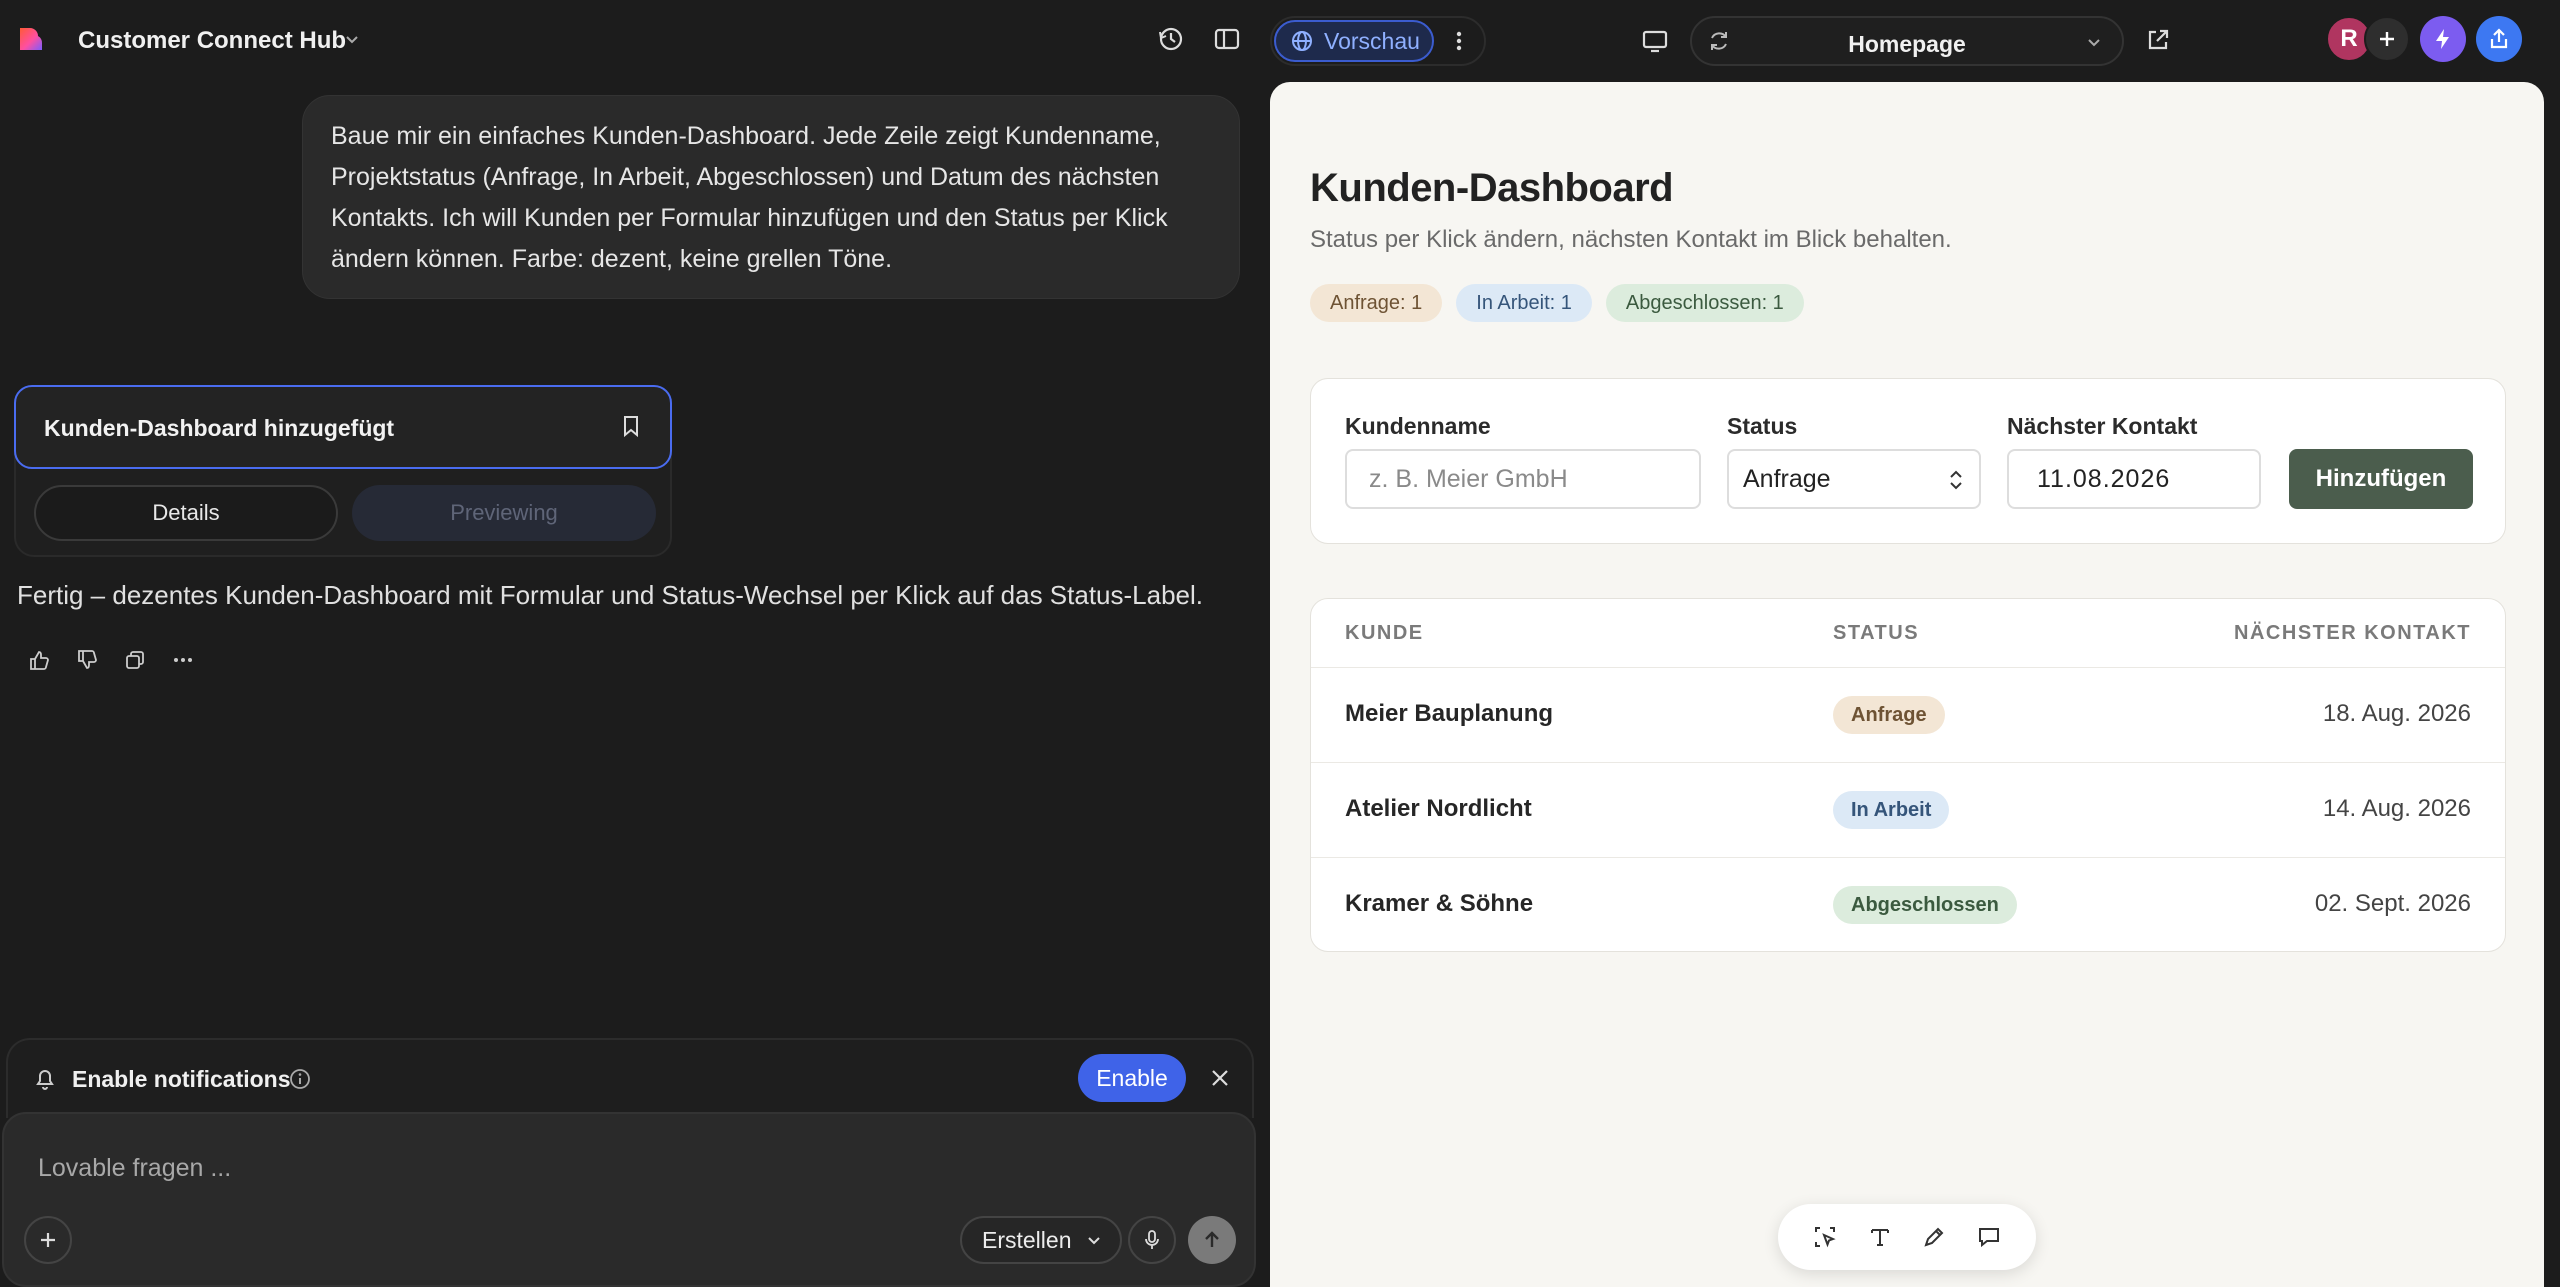  What do you see at coordinates (504, 513) in the screenshot?
I see `previewing-button: Previewing` at bounding box center [504, 513].